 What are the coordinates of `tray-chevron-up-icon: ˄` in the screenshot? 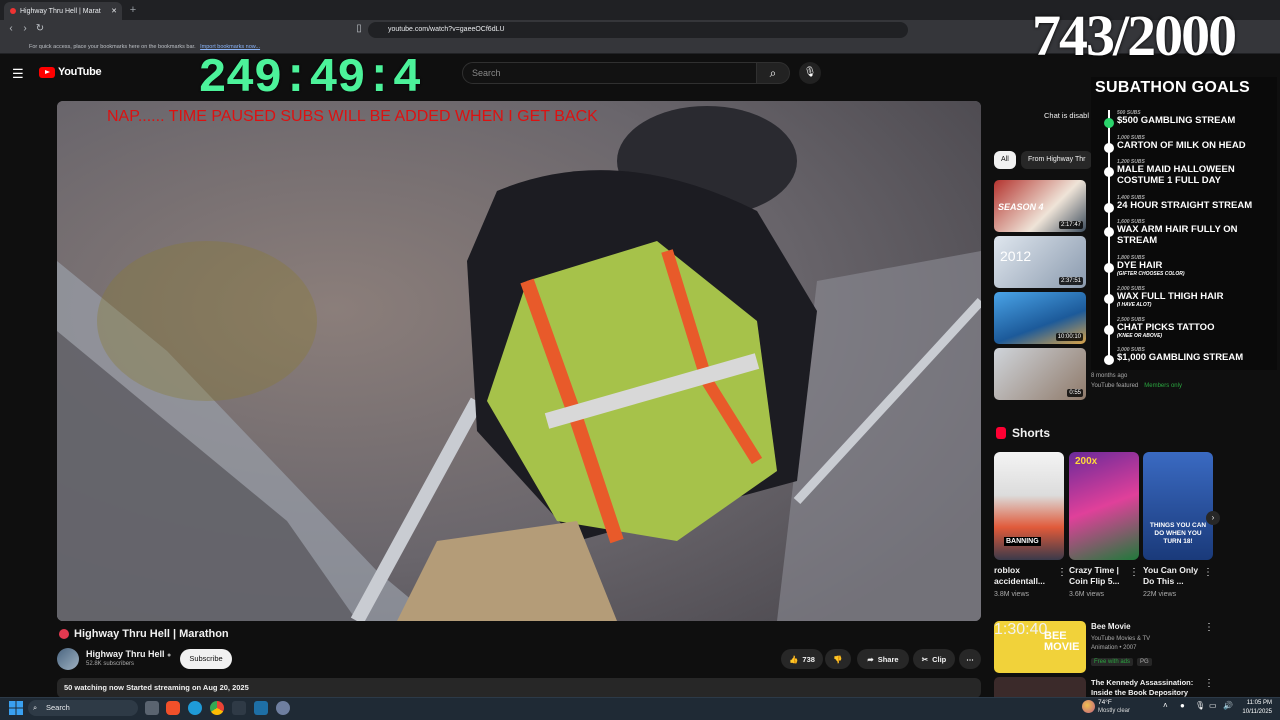 It's located at (1165, 705).